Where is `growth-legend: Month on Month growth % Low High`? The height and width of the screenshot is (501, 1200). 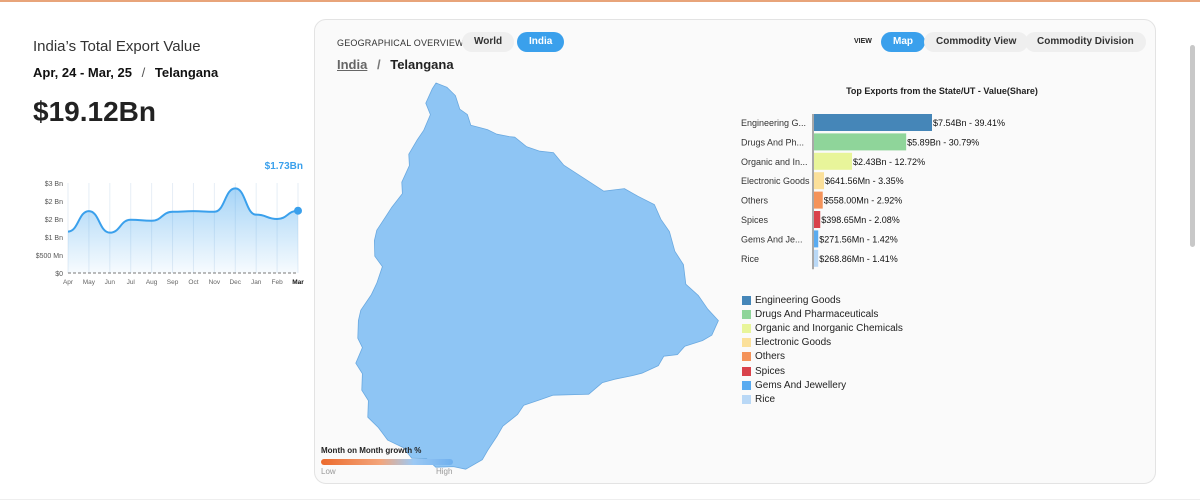
growth-legend: Month on Month growth % Low High is located at coordinates (387, 461).